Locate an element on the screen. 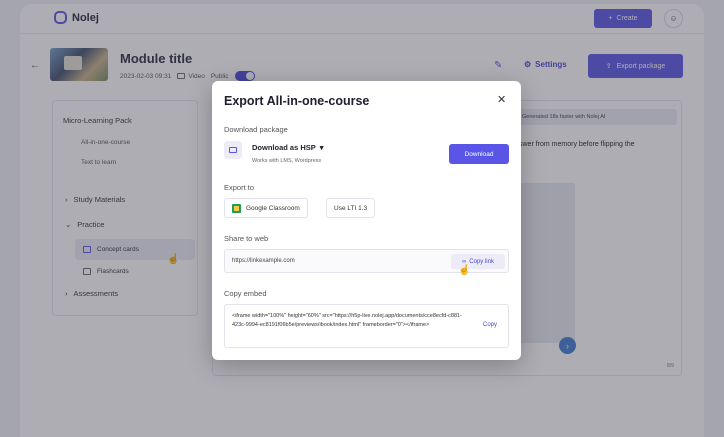  download-button: Download is located at coordinates (479, 154).